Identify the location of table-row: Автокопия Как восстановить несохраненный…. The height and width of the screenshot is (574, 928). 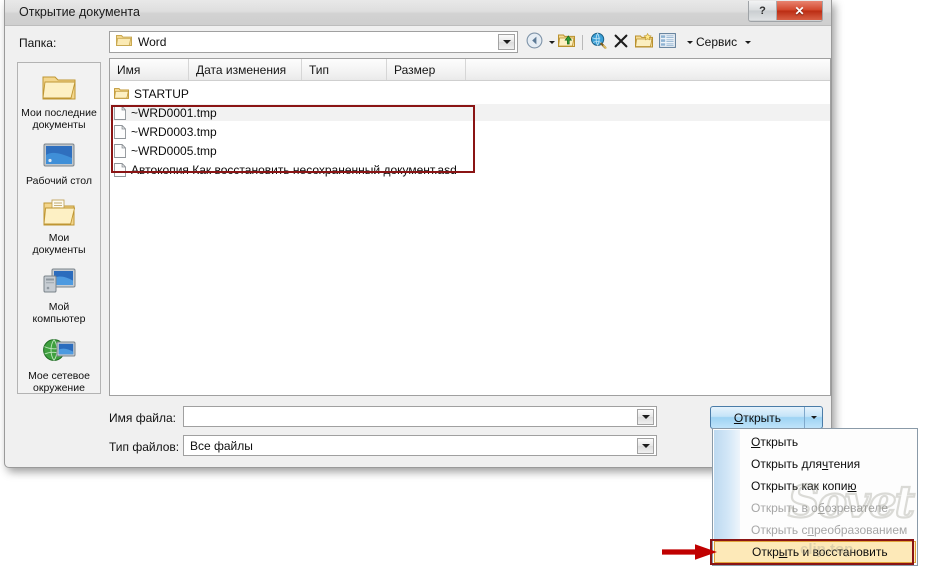
(470, 169).